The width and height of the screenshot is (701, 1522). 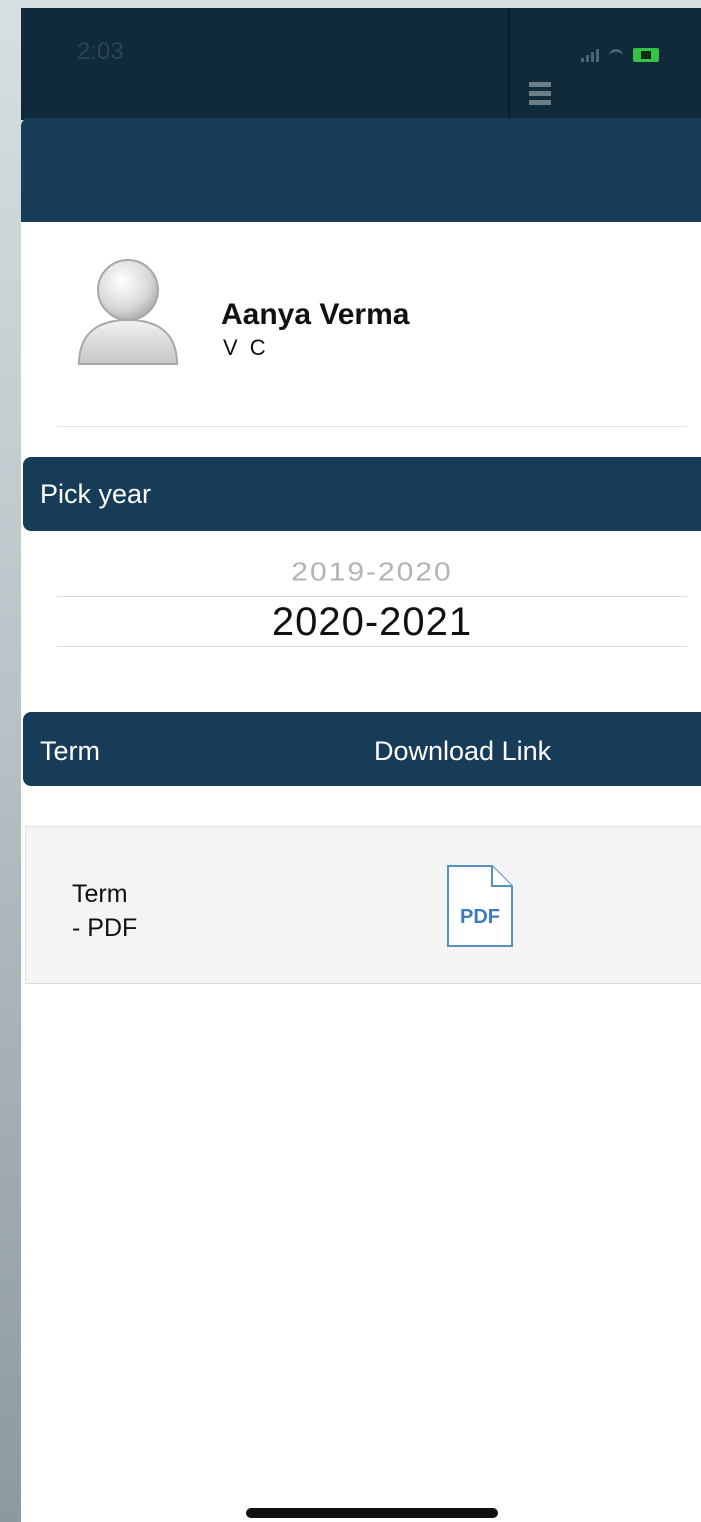 What do you see at coordinates (372, 426) in the screenshot?
I see `profile-divider` at bounding box center [372, 426].